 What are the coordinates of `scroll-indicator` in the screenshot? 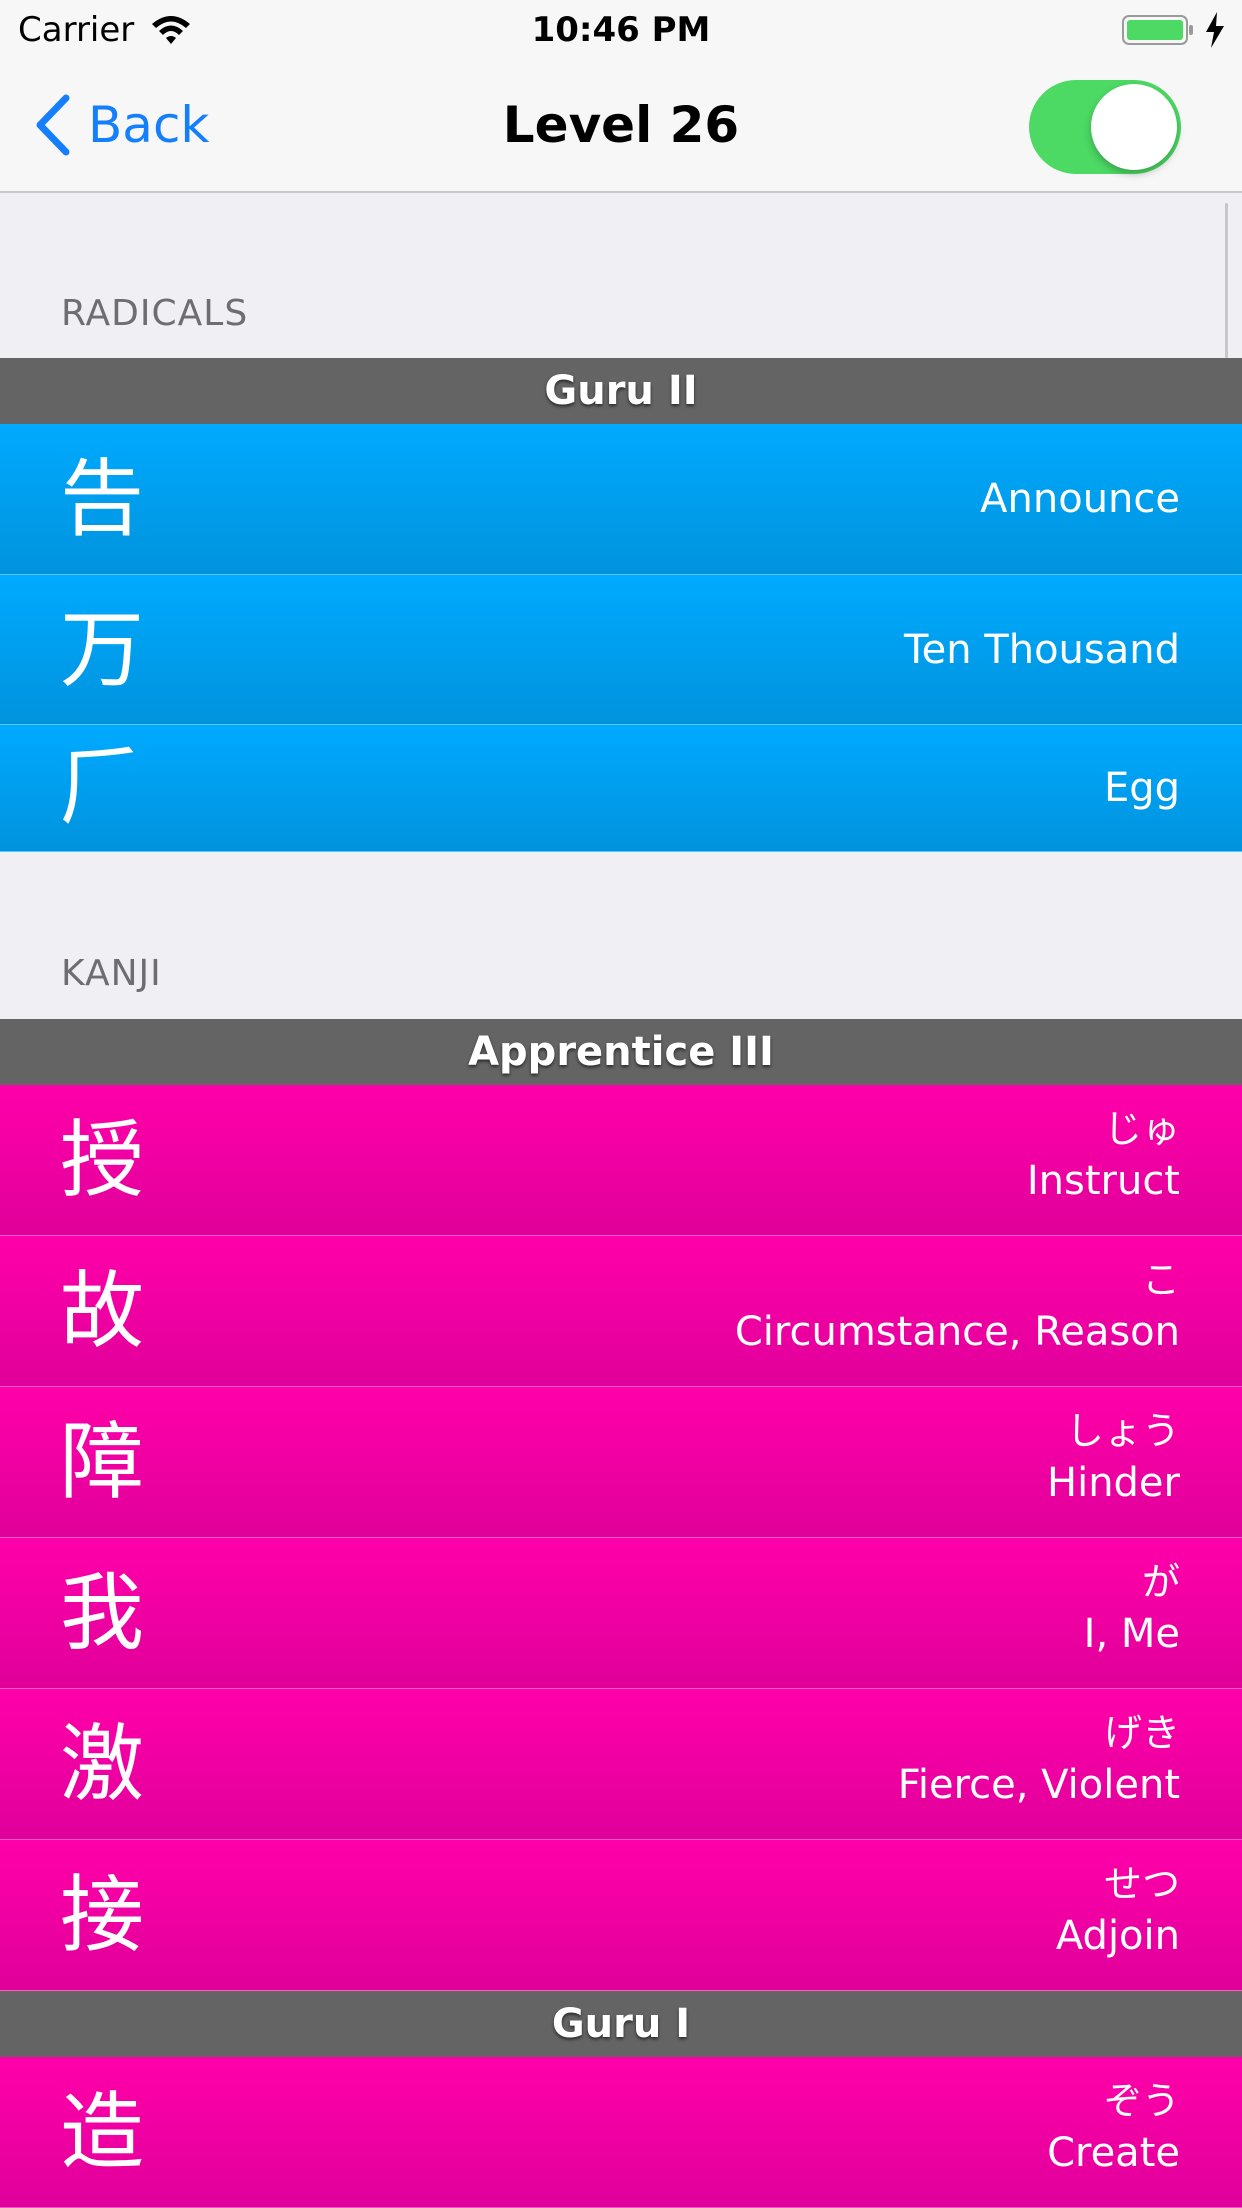 It's located at (1226, 280).